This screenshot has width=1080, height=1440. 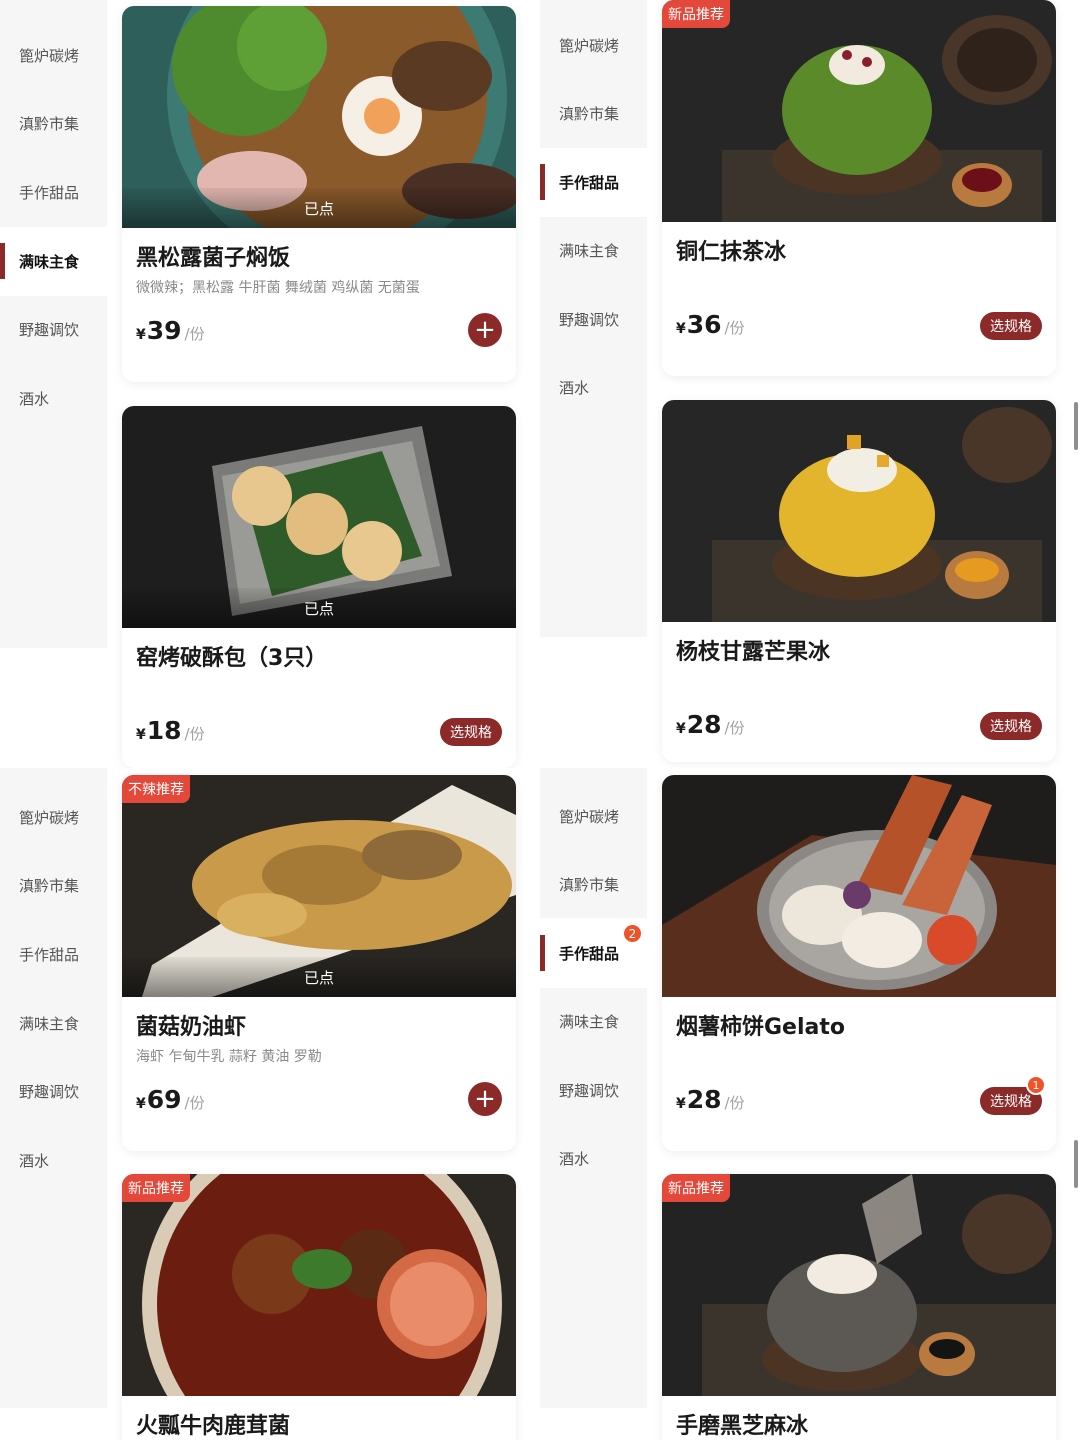 What do you see at coordinates (704, 324) in the screenshot?
I see `price-value: 36` at bounding box center [704, 324].